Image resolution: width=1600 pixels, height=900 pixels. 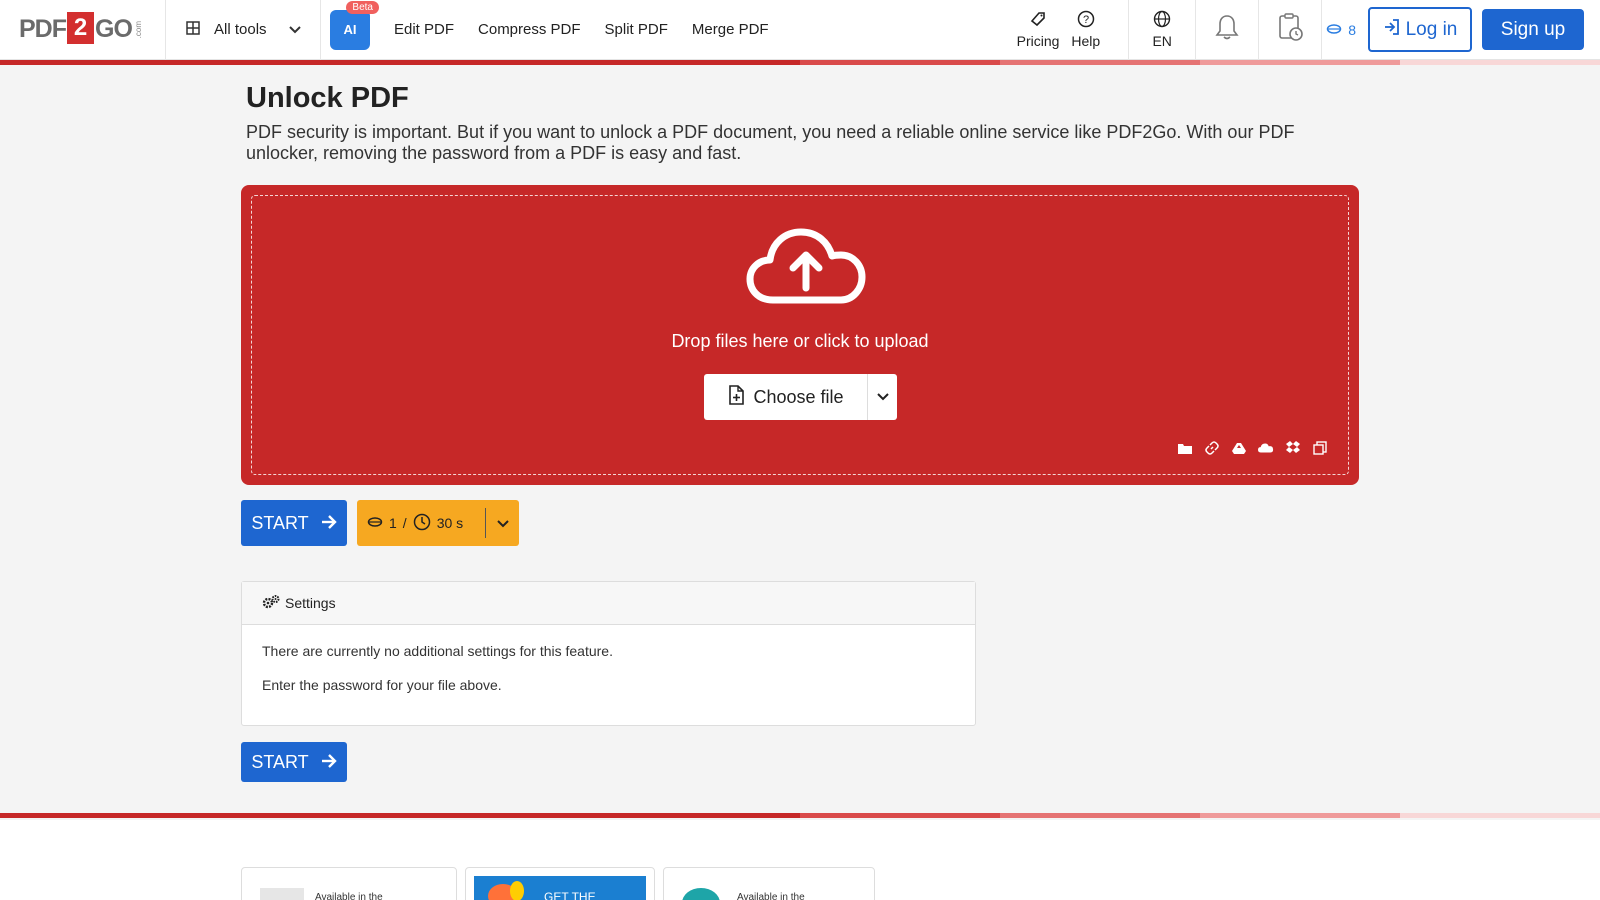 I want to click on credits-count: 8, so click(x=1352, y=29).